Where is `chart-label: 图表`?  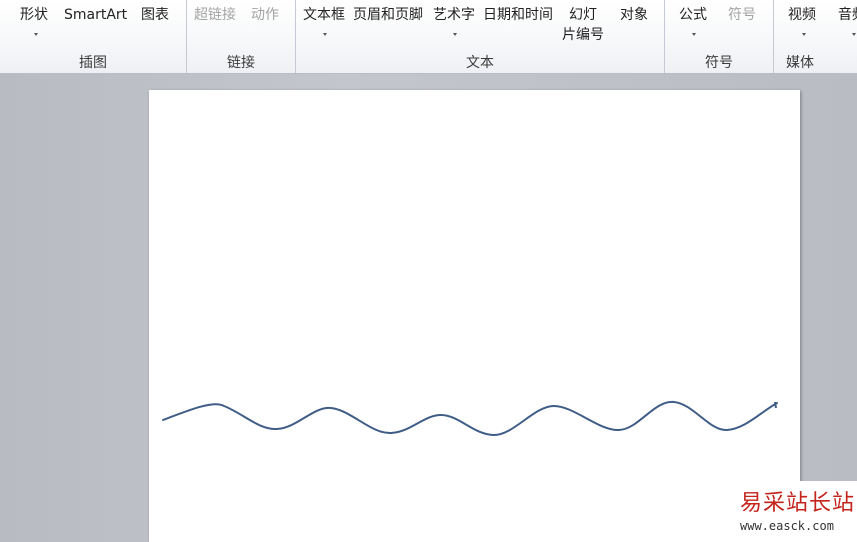 chart-label: 图表 is located at coordinates (155, 15).